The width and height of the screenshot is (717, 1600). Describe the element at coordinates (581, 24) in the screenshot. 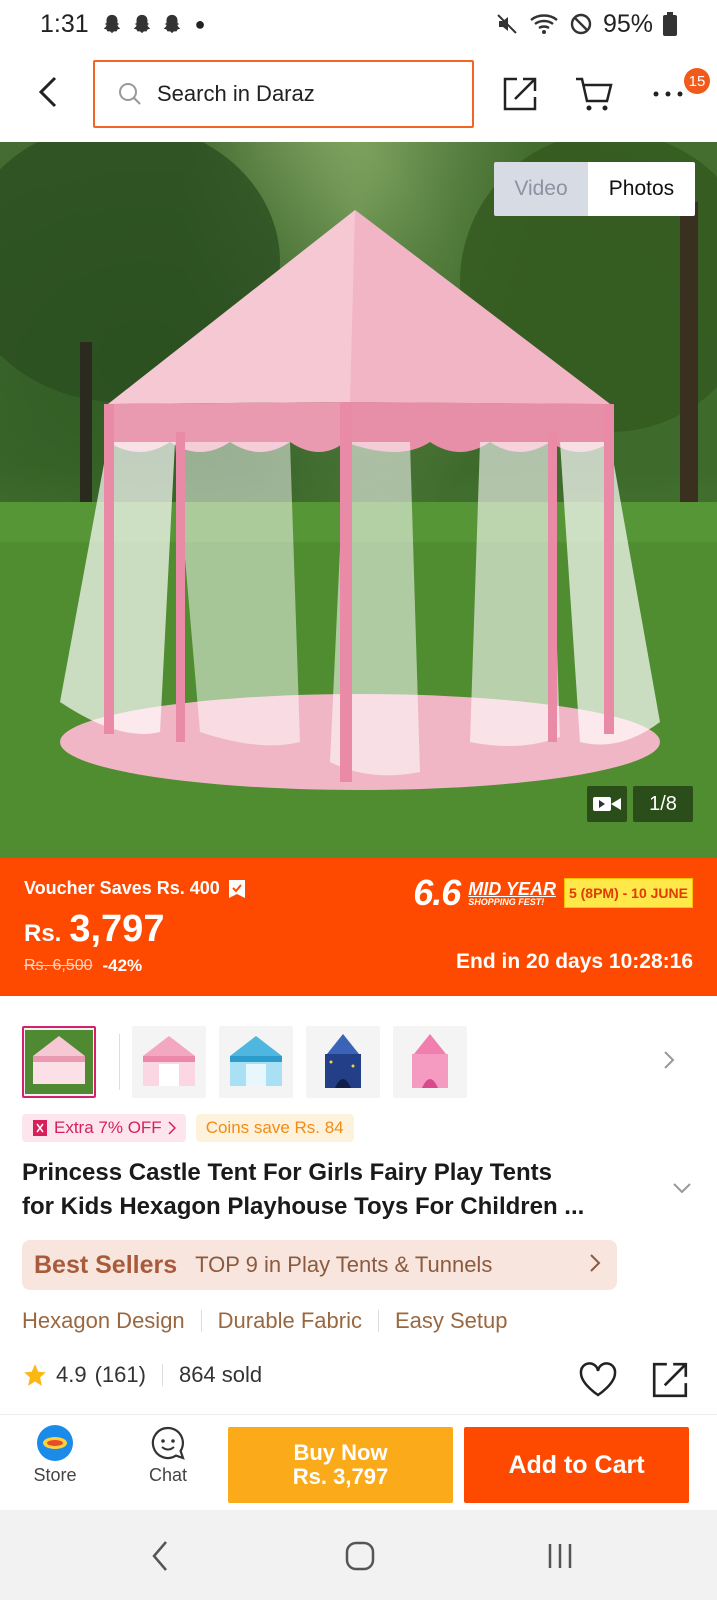

I see `do-not-disturb-icon` at that location.